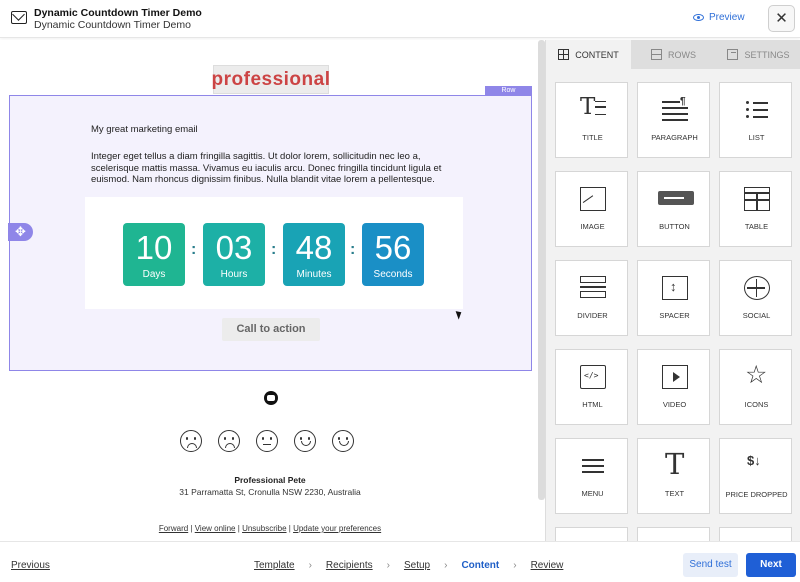  I want to click on block-label: LIST, so click(756, 137).